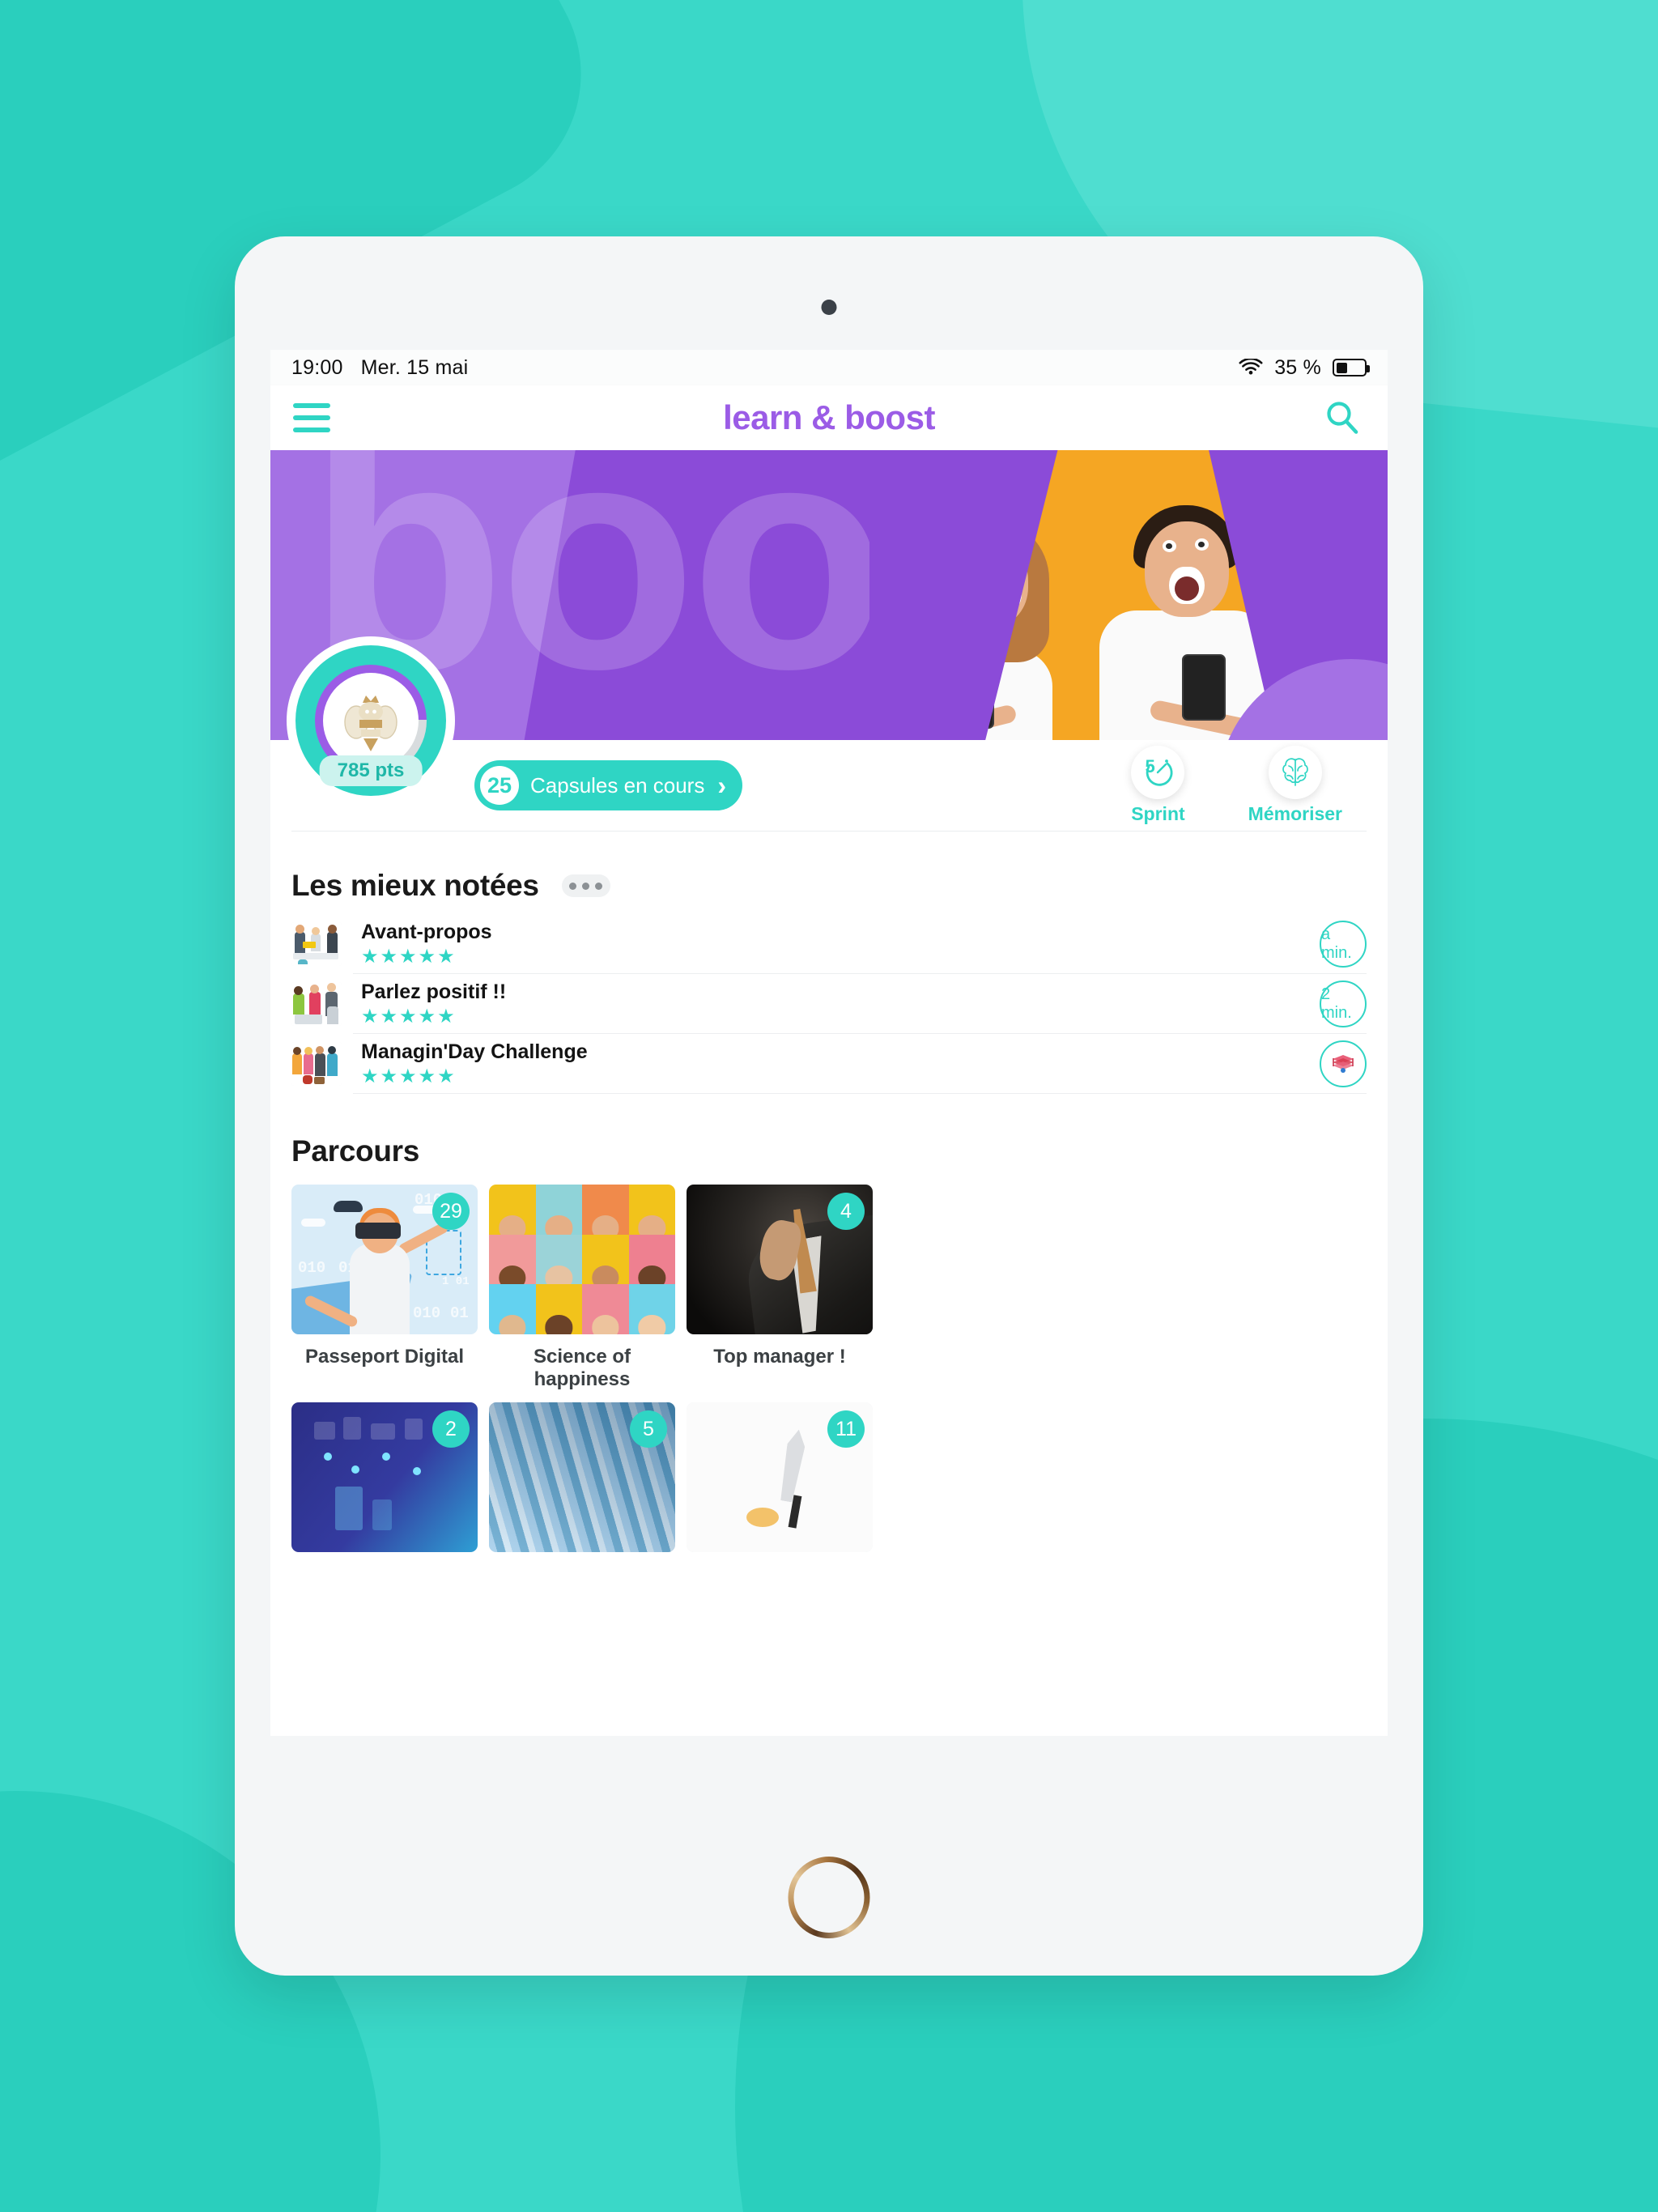 The height and width of the screenshot is (2212, 1658). I want to click on front-camera-icon, so click(829, 307).